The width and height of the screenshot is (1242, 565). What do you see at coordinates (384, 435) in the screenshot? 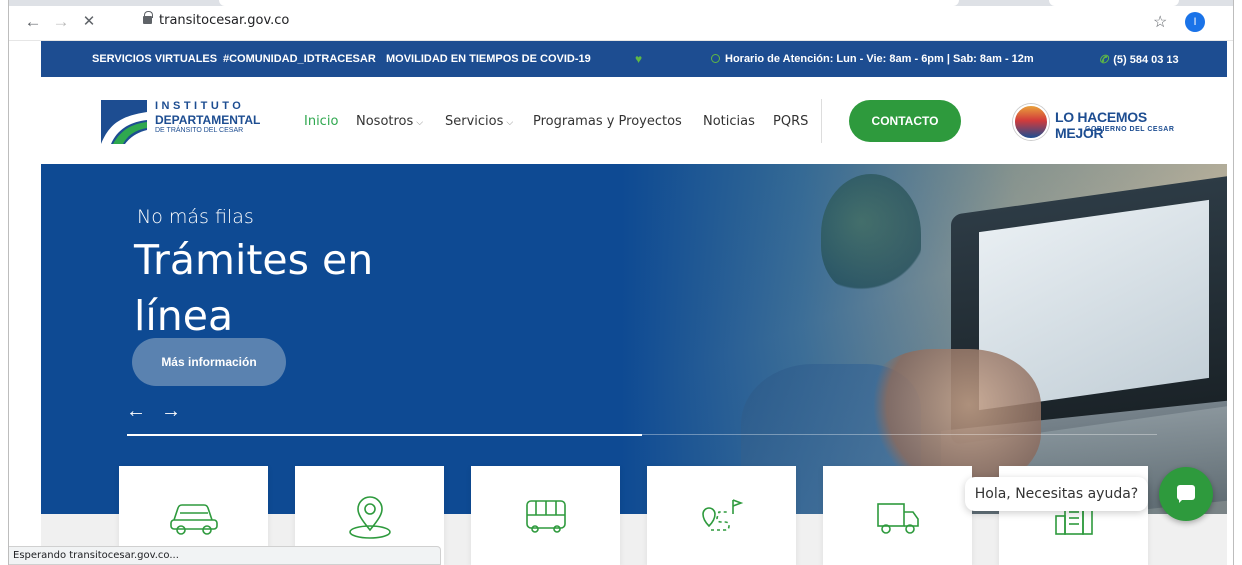
I see `slider-progress-bar` at bounding box center [384, 435].